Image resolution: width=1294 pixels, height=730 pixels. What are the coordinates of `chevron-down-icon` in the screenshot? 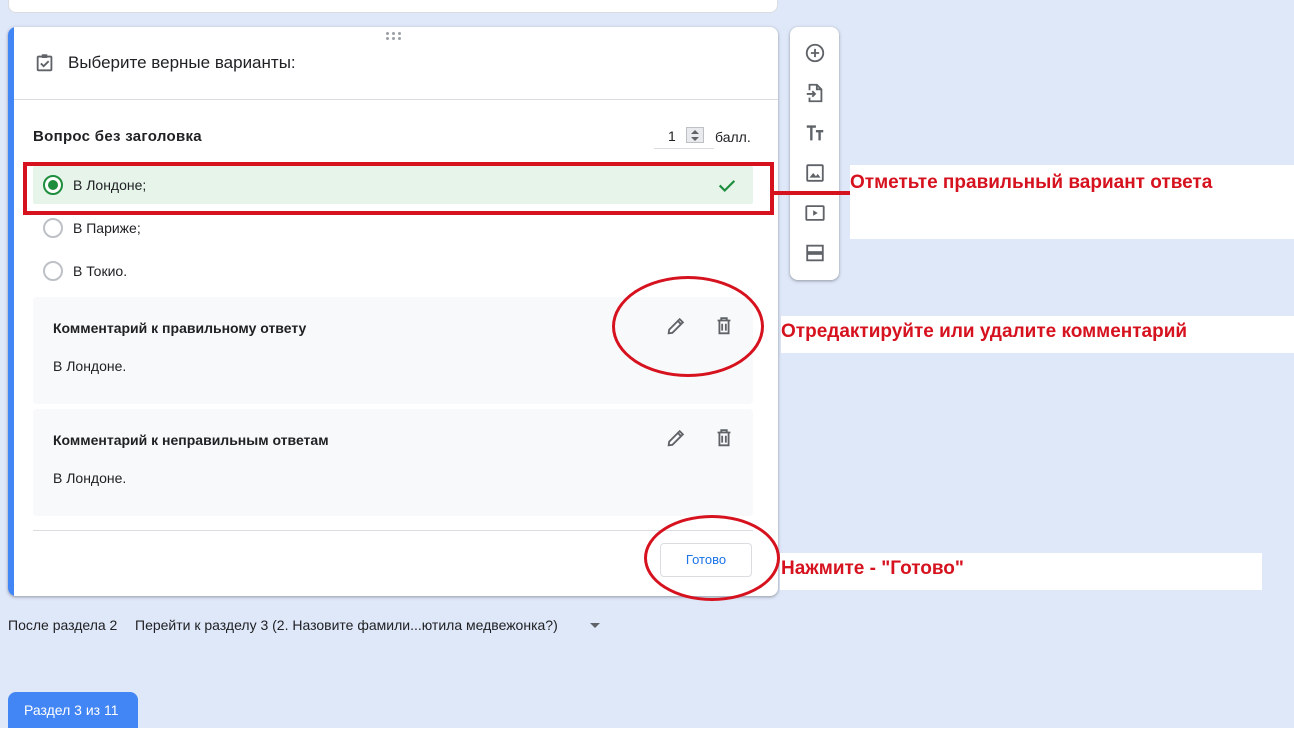 It's located at (595, 625).